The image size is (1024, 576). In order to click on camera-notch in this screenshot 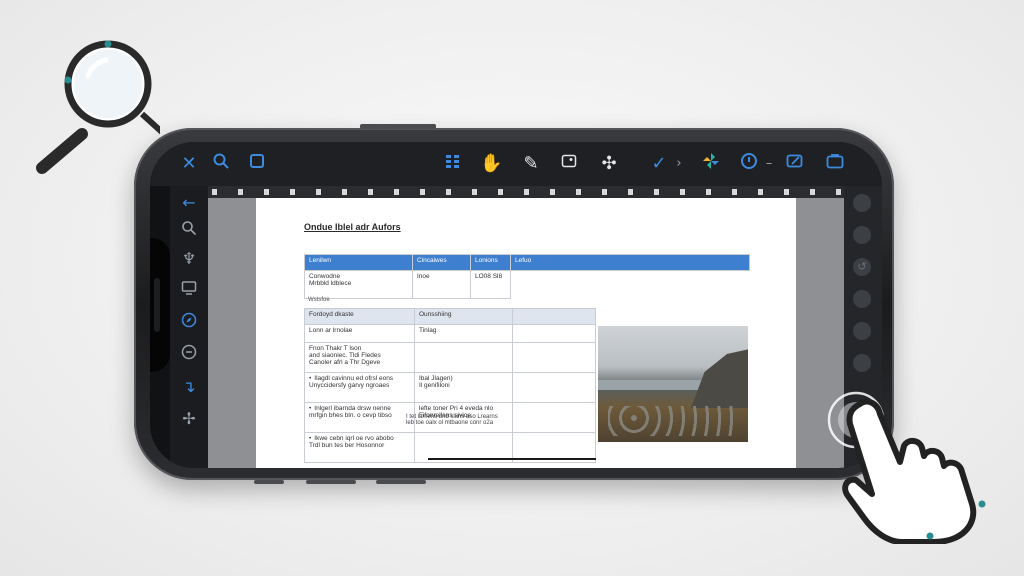, I will do `click(160, 305)`.